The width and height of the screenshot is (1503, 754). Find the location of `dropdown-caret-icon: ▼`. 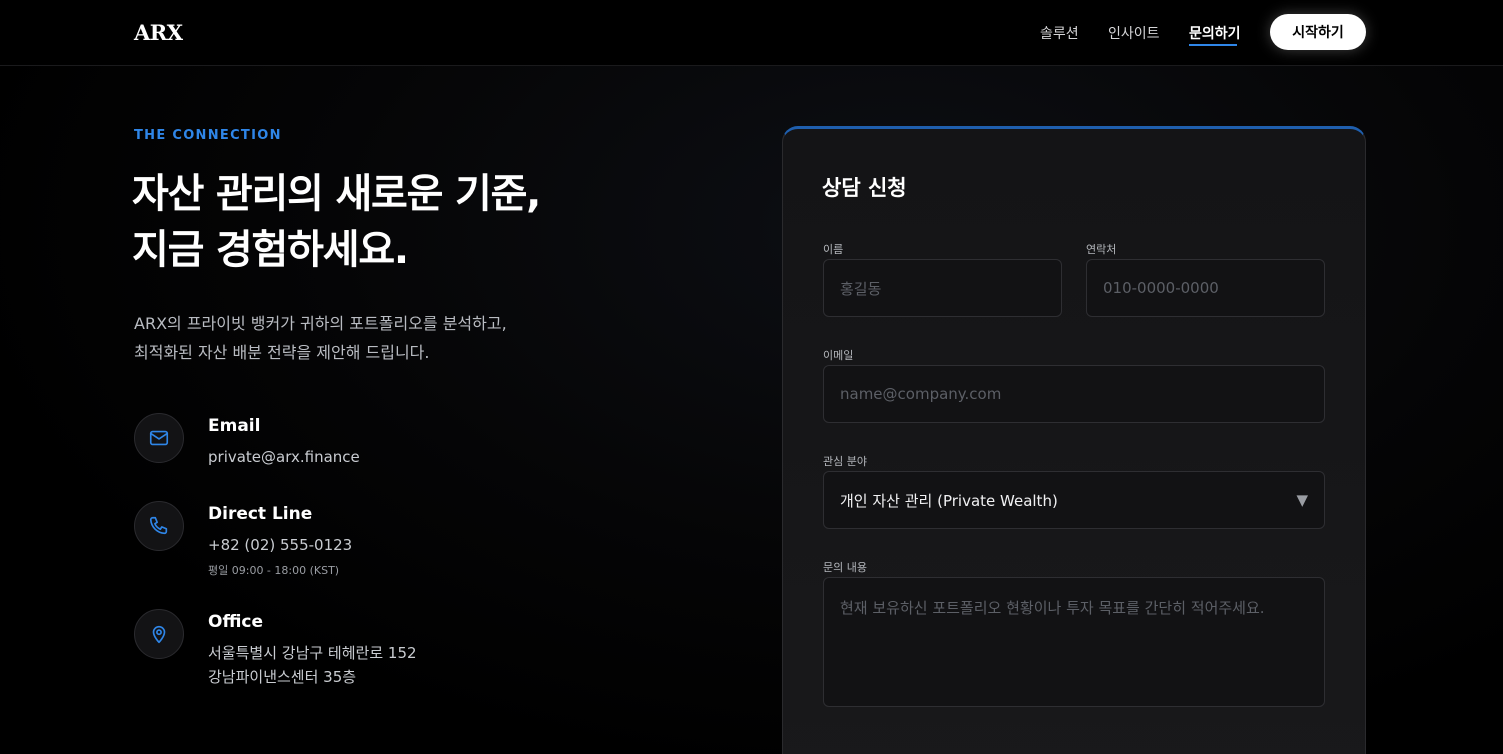

dropdown-caret-icon: ▼ is located at coordinates (1302, 500).